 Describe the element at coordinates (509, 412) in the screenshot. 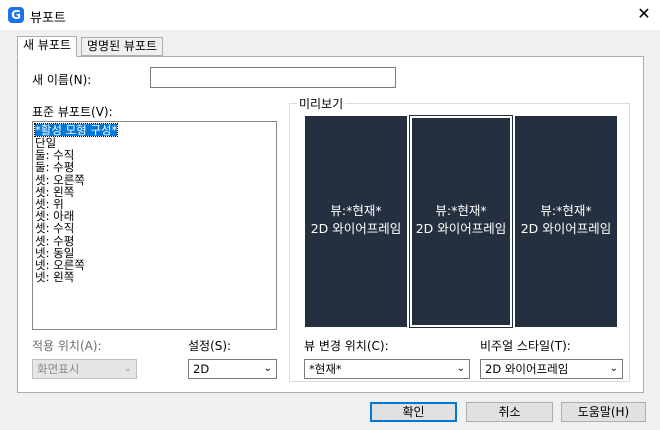

I see `cancel-button: 취소` at that location.